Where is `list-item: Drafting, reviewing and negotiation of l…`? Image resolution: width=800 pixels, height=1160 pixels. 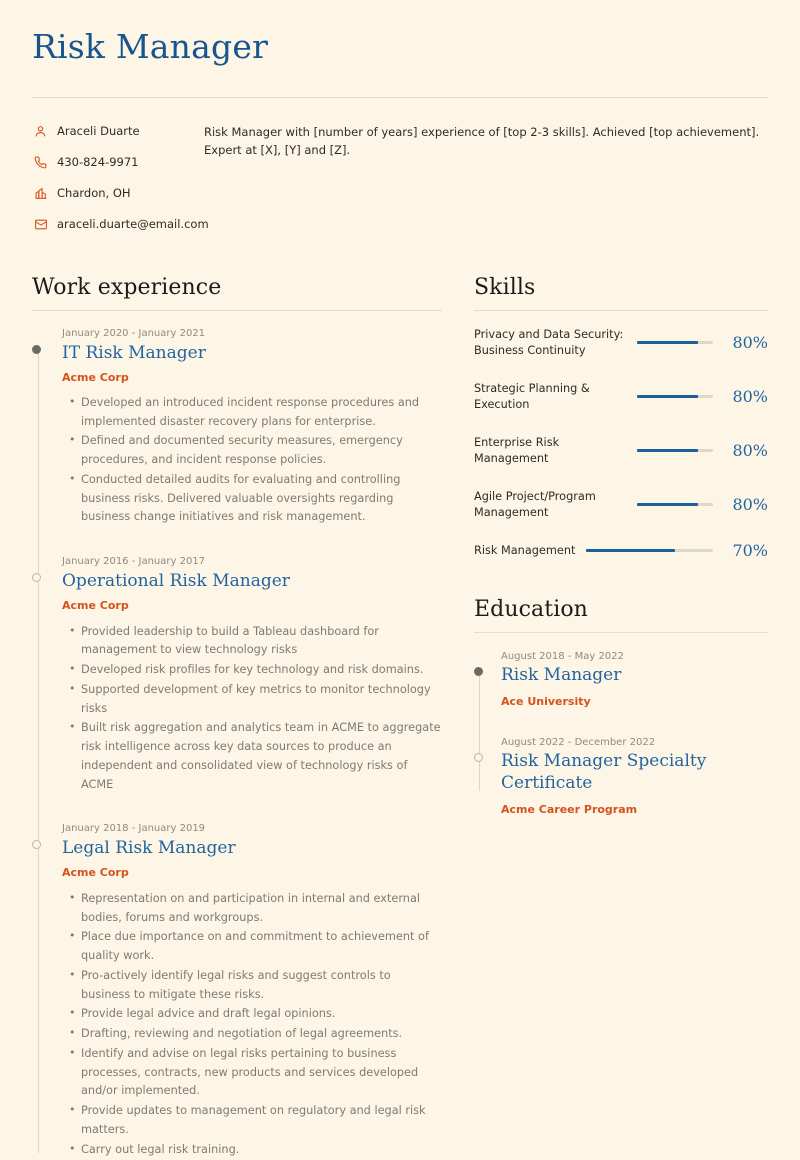 list-item: Drafting, reviewing and negotiation of l… is located at coordinates (255, 1034).